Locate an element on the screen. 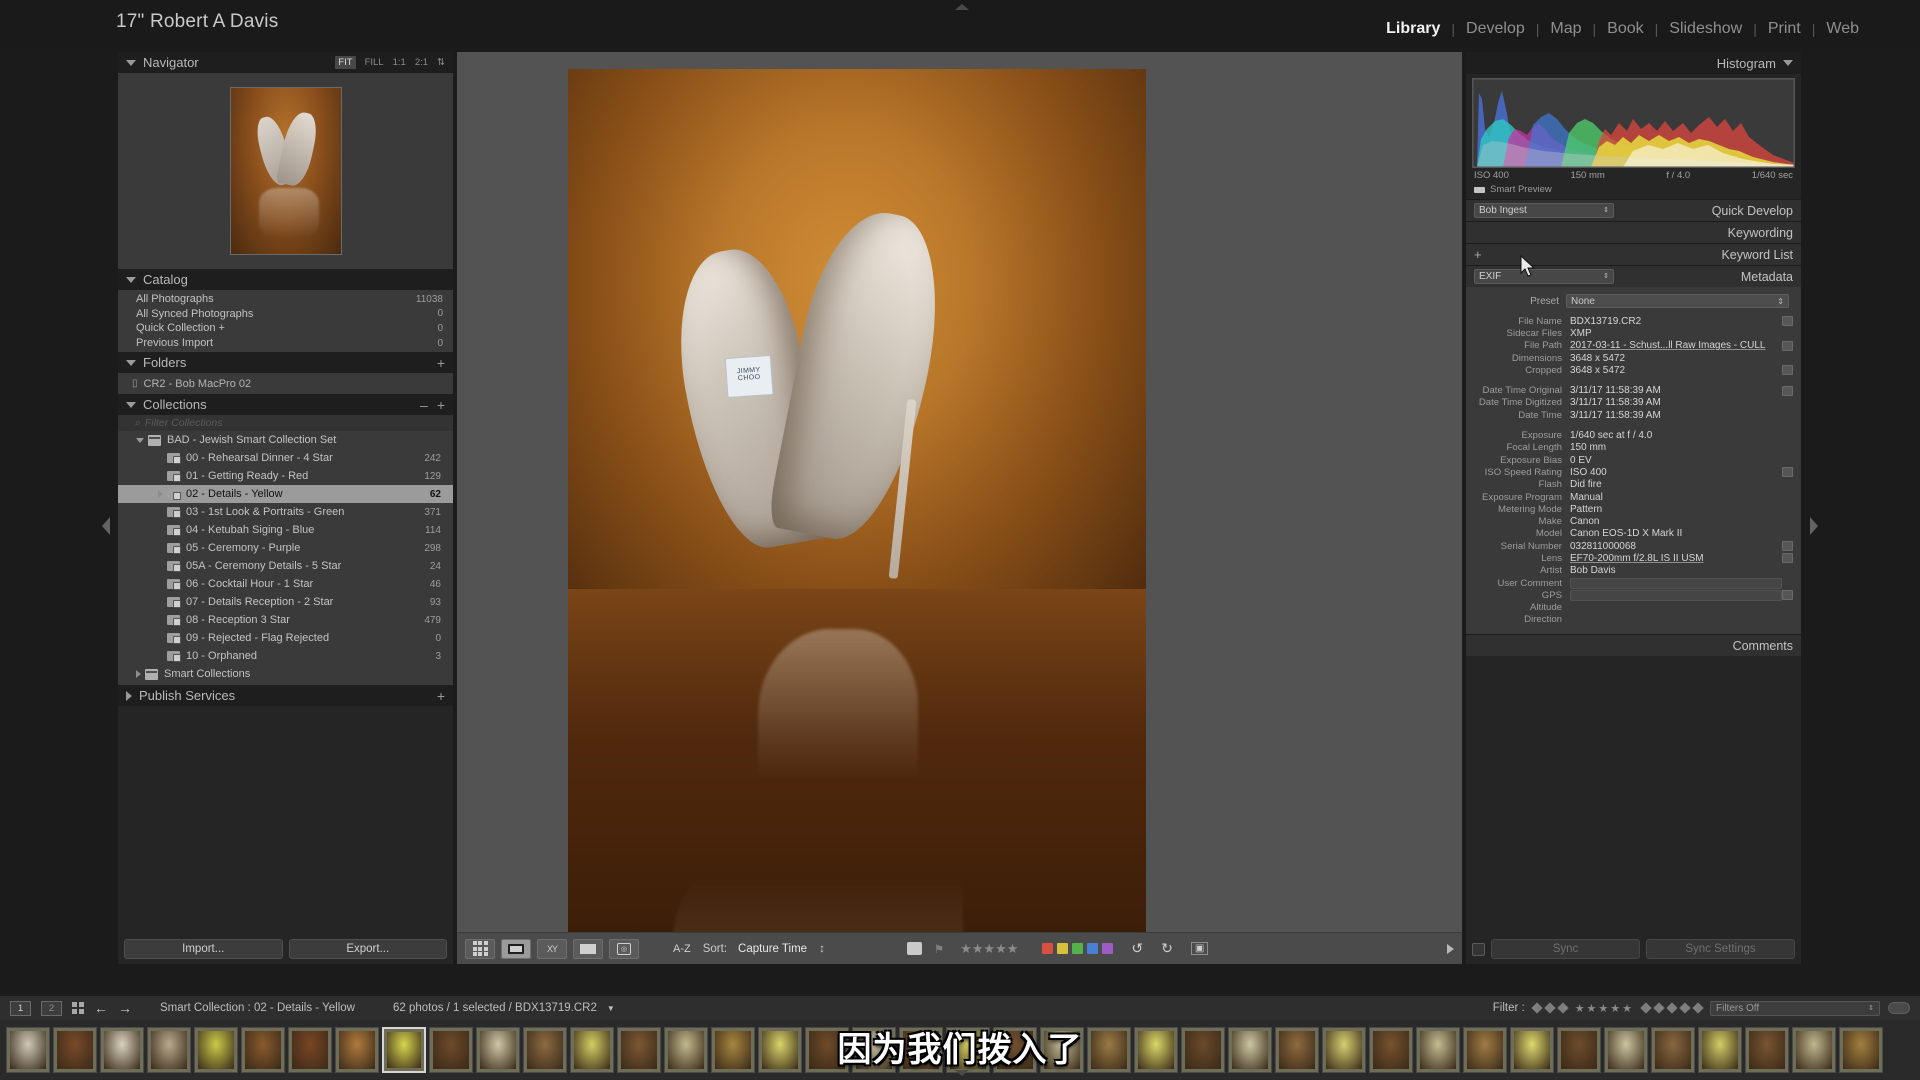 Image resolution: width=1920 pixels, height=1080 pixels. before-after-icon: ▣ is located at coordinates (1199, 948).